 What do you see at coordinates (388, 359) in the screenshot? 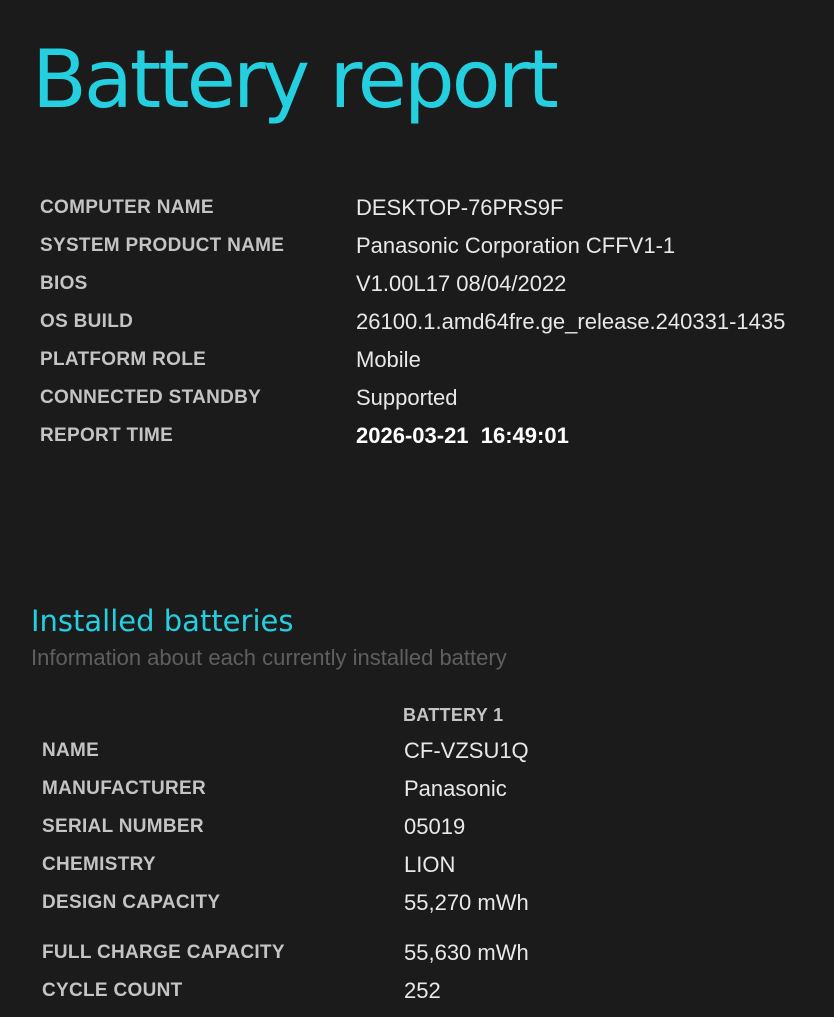
I see `info-value: Mobile` at bounding box center [388, 359].